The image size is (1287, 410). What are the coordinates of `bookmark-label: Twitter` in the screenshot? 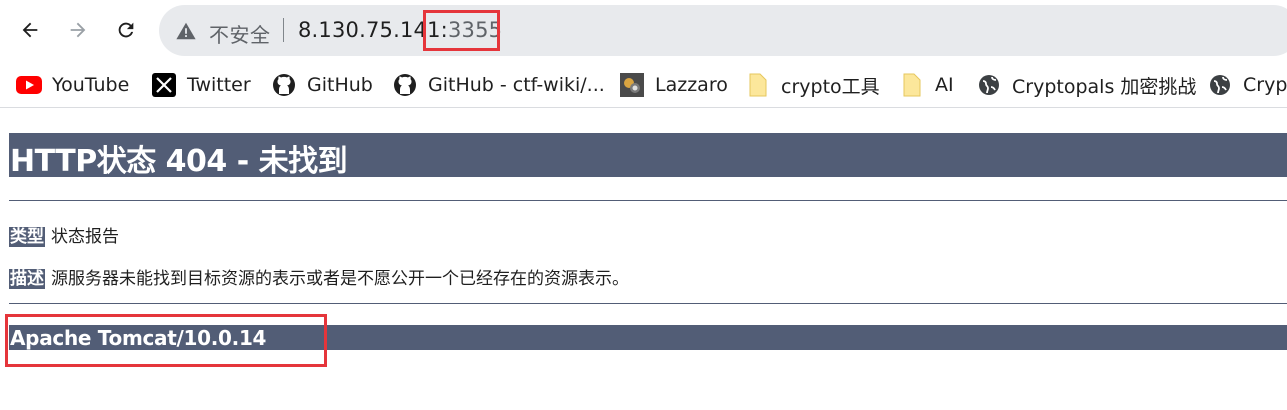 It's located at (219, 85).